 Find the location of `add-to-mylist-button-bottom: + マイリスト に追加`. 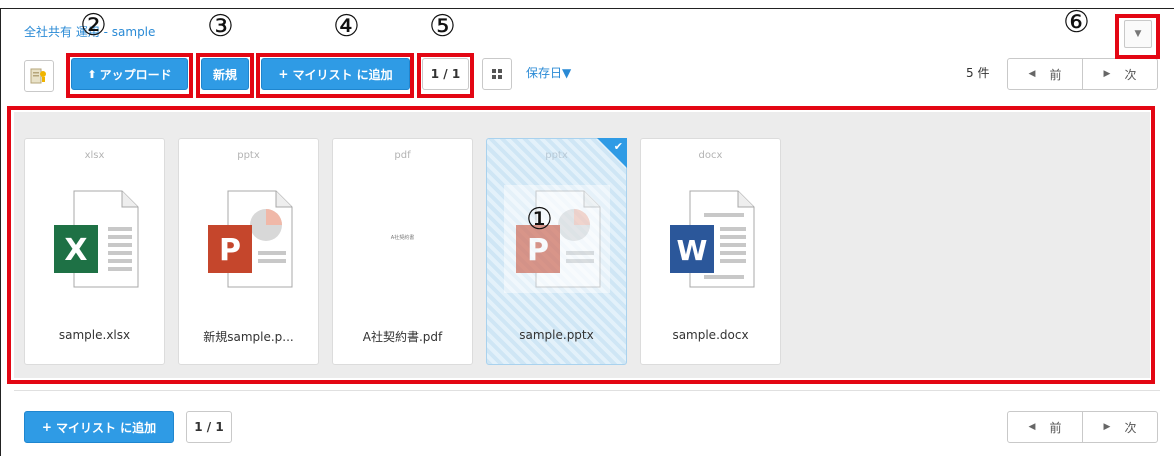

add-to-mylist-button-bottom: + マイリスト に追加 is located at coordinates (99, 427).